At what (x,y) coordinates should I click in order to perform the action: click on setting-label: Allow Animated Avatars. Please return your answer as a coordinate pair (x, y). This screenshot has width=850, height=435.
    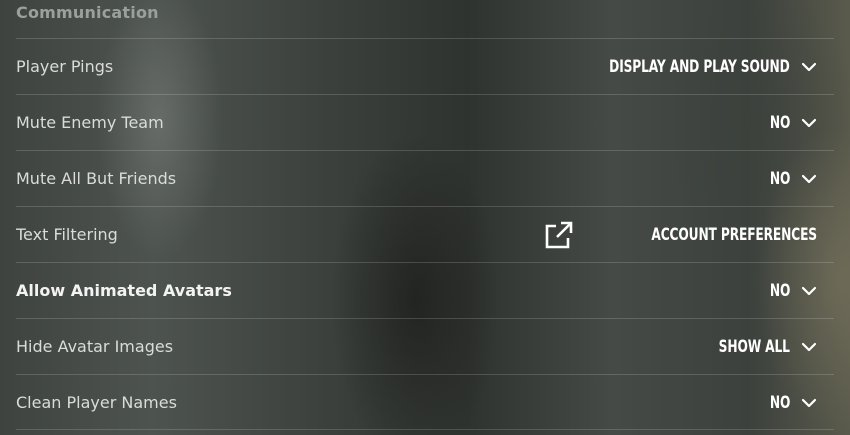
    Looking at the image, I should click on (124, 290).